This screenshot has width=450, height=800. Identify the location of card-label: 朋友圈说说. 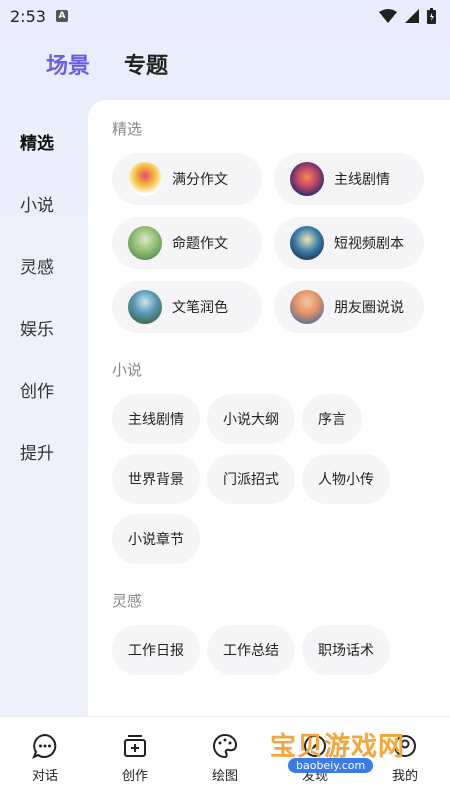
(369, 308).